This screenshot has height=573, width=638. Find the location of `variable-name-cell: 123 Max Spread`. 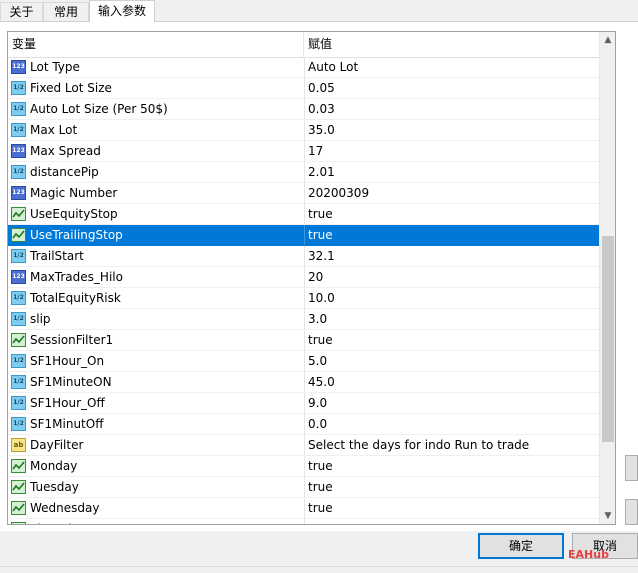

variable-name-cell: 123 Max Spread is located at coordinates (155, 151).